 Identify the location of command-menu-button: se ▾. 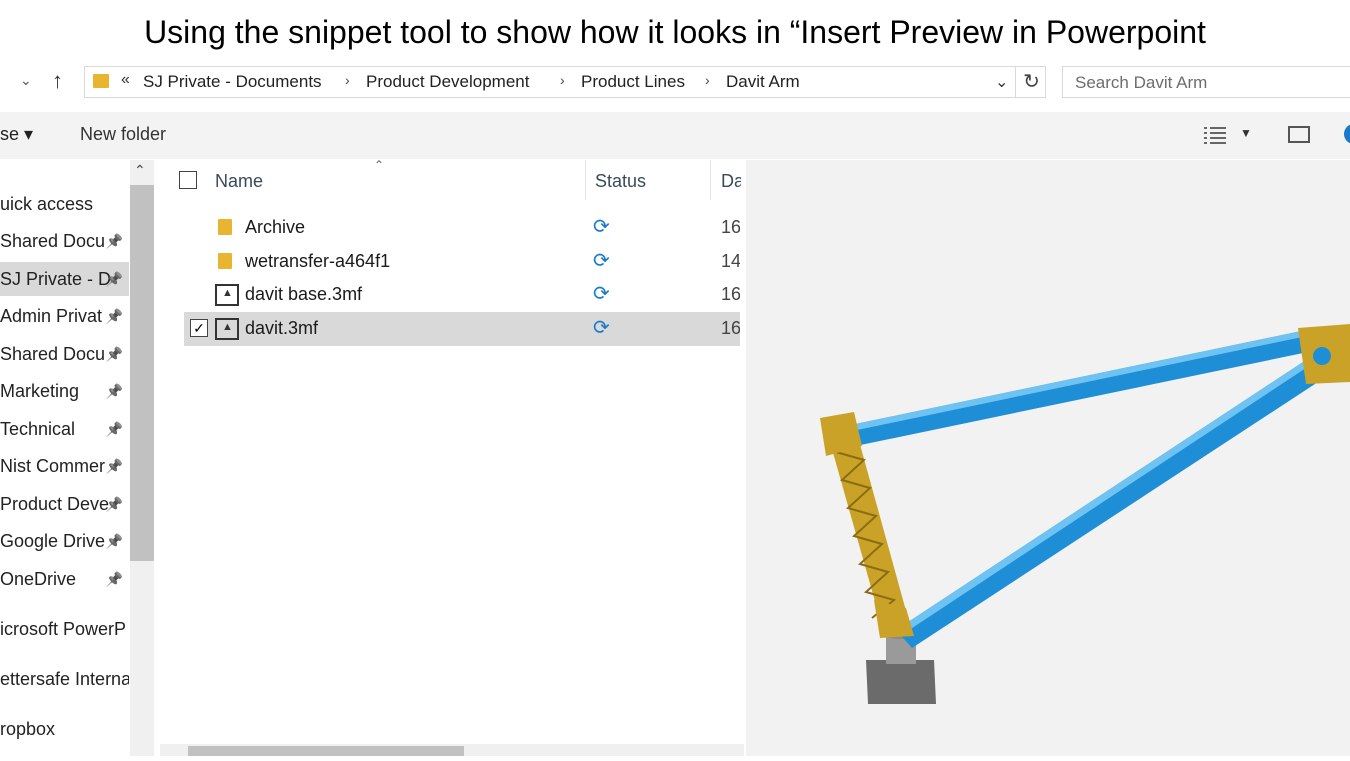
(16, 134).